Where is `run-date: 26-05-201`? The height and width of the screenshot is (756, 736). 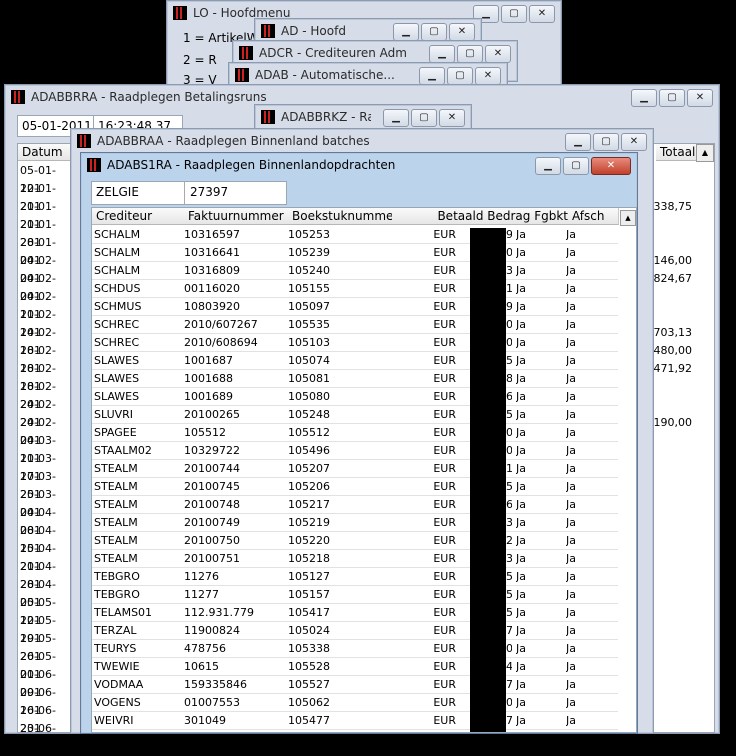 run-date: 26-05-201 is located at coordinates (47, 664).